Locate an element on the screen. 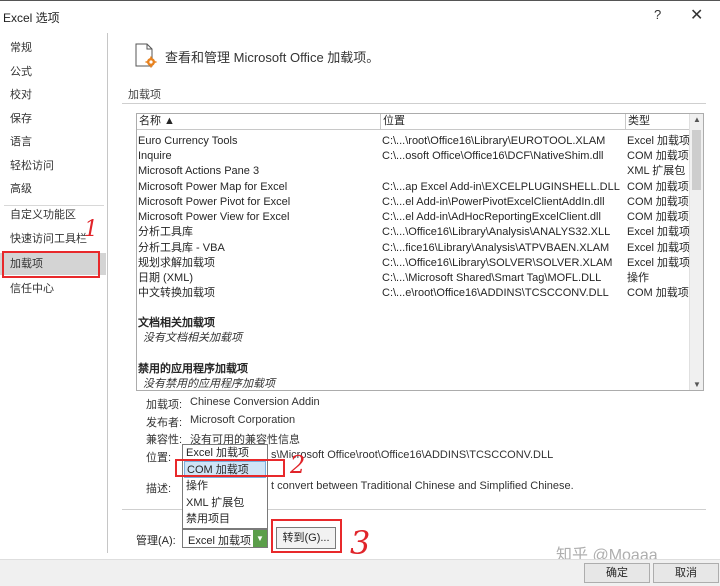  nav-item-formulas: 公式 is located at coordinates (53, 72).